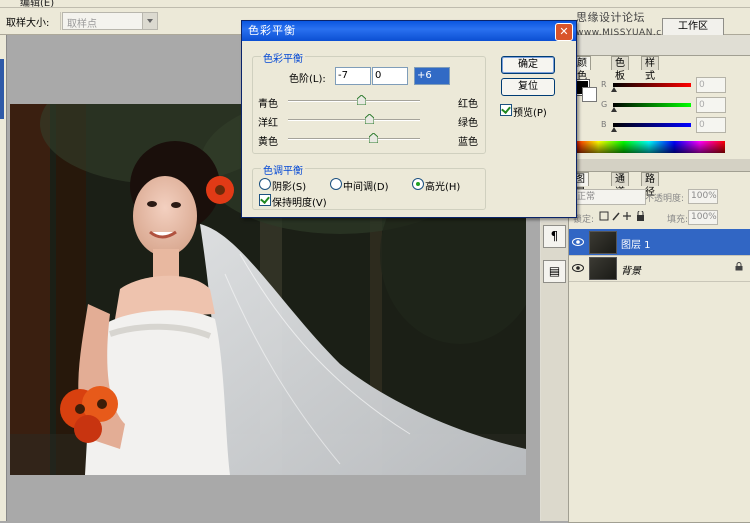 This screenshot has height=523, width=750. I want to click on preview-label: 预览(P), so click(530, 113).